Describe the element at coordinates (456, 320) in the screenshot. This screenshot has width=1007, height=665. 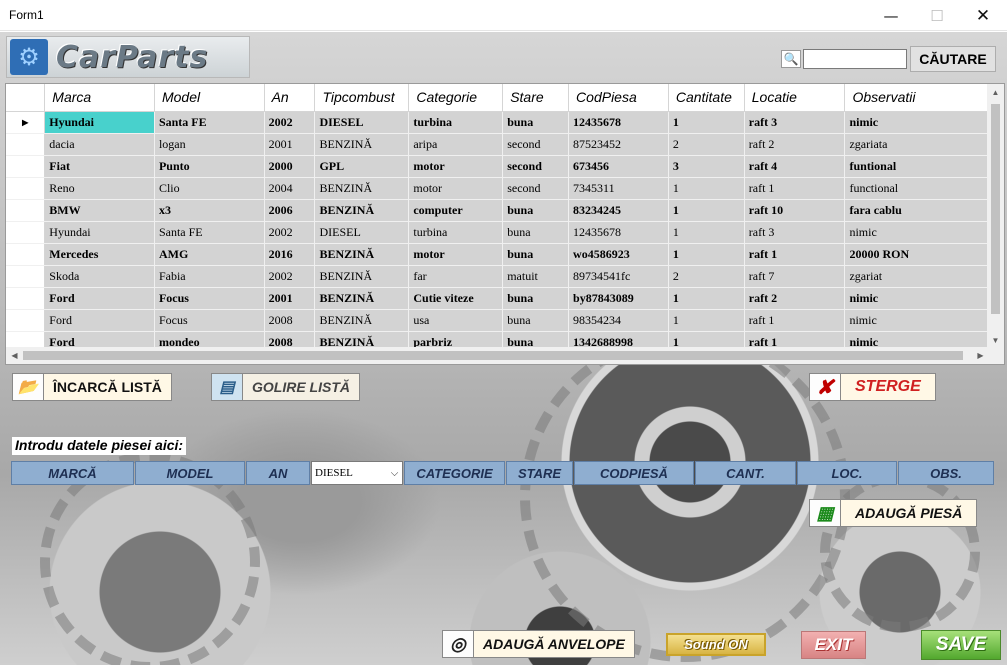
I see `table-cell: usa` at that location.